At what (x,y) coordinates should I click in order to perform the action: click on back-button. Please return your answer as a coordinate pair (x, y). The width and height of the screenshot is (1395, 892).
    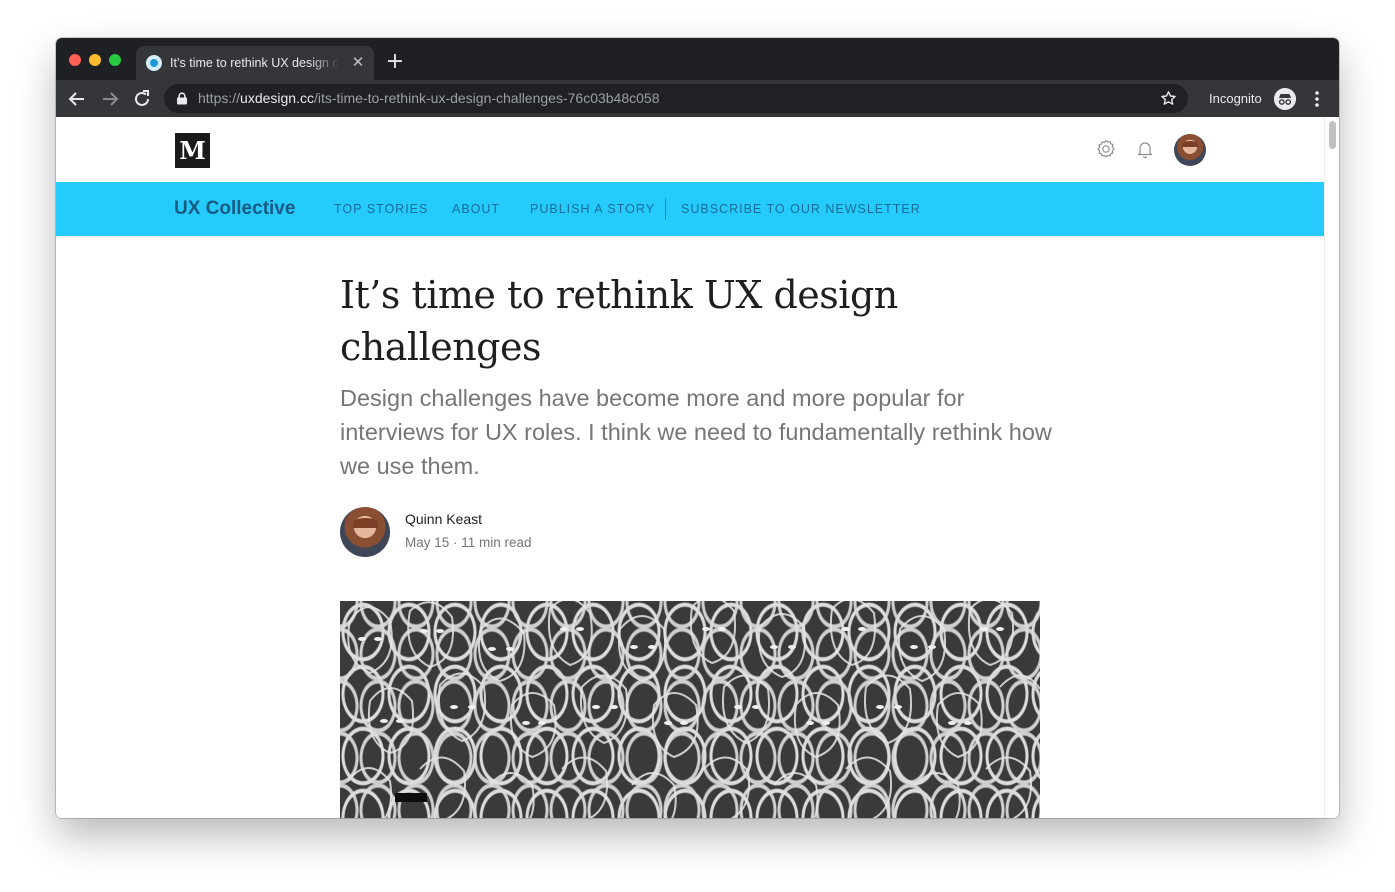
    Looking at the image, I should click on (77, 99).